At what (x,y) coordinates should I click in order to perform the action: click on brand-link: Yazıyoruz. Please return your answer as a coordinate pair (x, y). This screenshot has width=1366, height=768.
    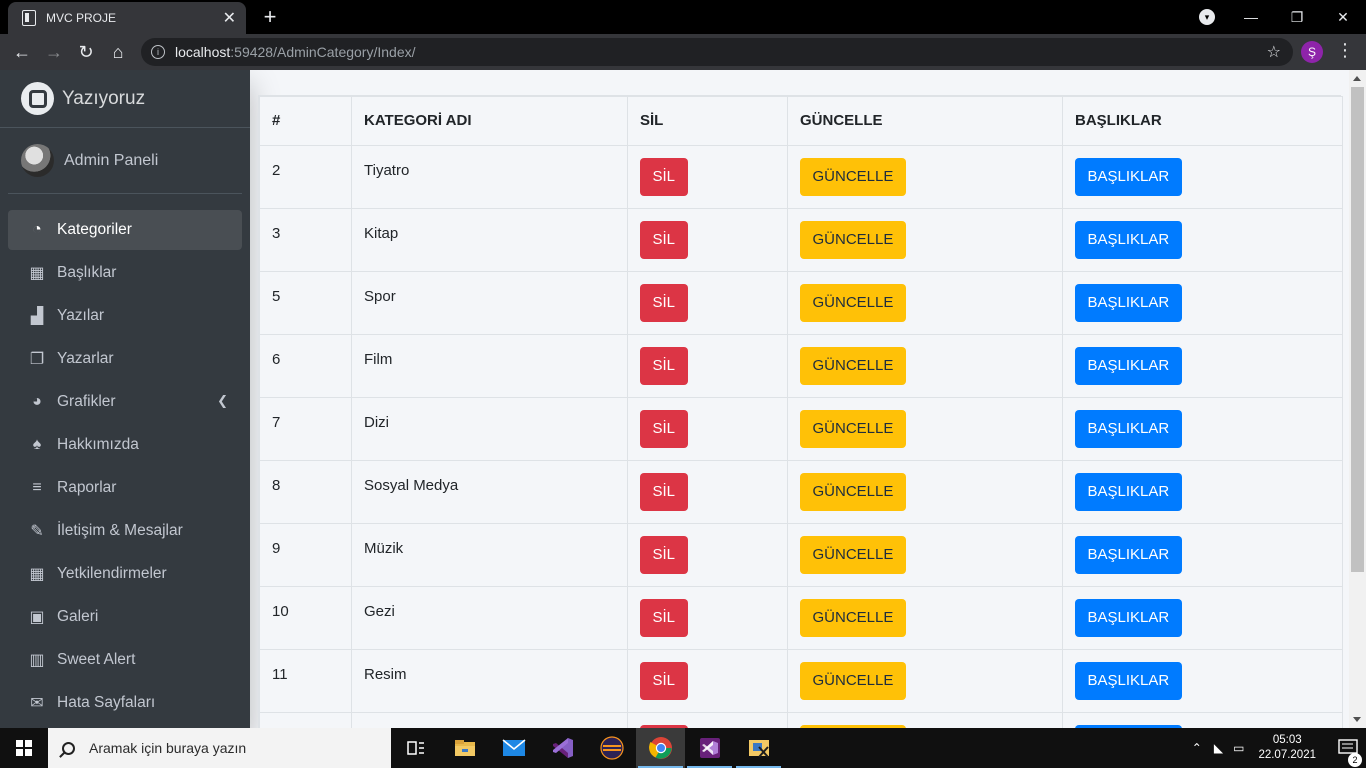
    Looking at the image, I should click on (125, 99).